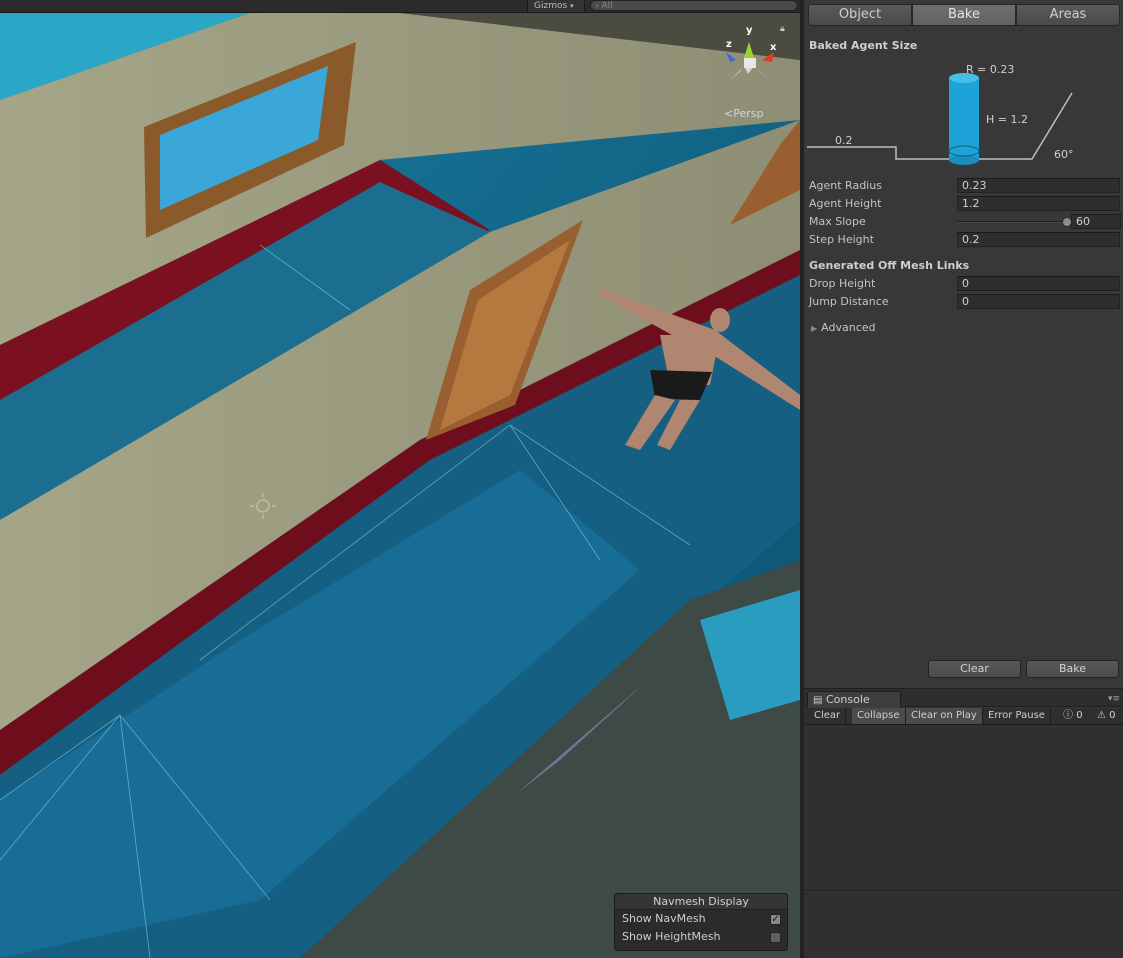 This screenshot has width=1123, height=958. What do you see at coordinates (963, 808) in the screenshot?
I see `console-log-list` at bounding box center [963, 808].